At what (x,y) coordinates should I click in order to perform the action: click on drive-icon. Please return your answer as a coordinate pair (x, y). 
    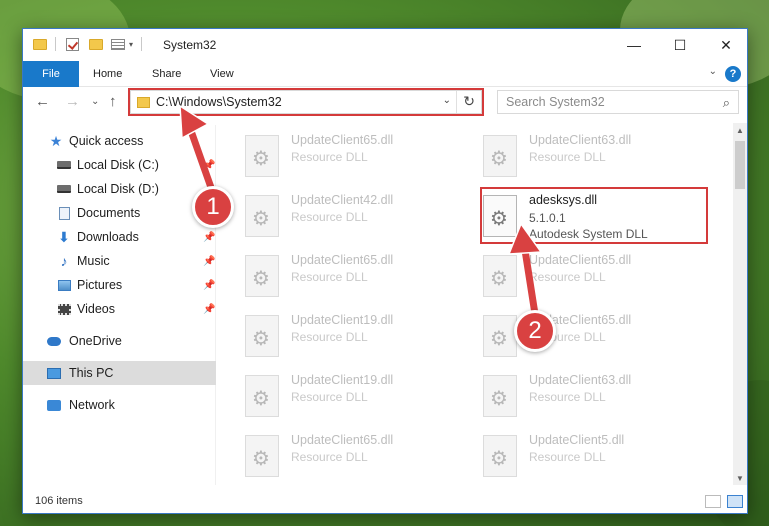
    Looking at the image, I should click on (64, 165).